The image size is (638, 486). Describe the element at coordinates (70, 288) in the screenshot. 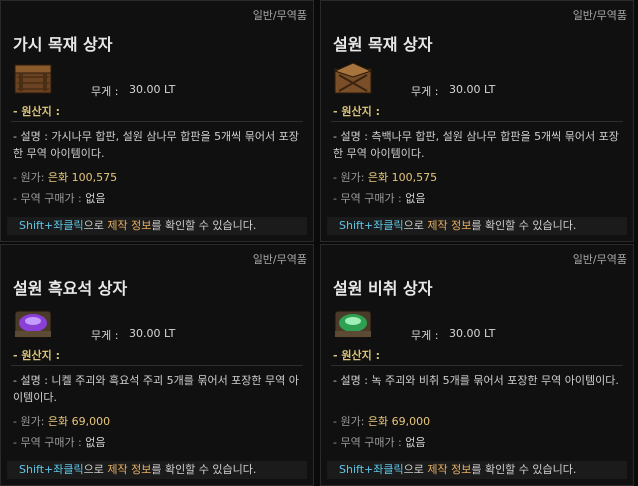

I see `item-title: 설원 흑요석 상자` at that location.